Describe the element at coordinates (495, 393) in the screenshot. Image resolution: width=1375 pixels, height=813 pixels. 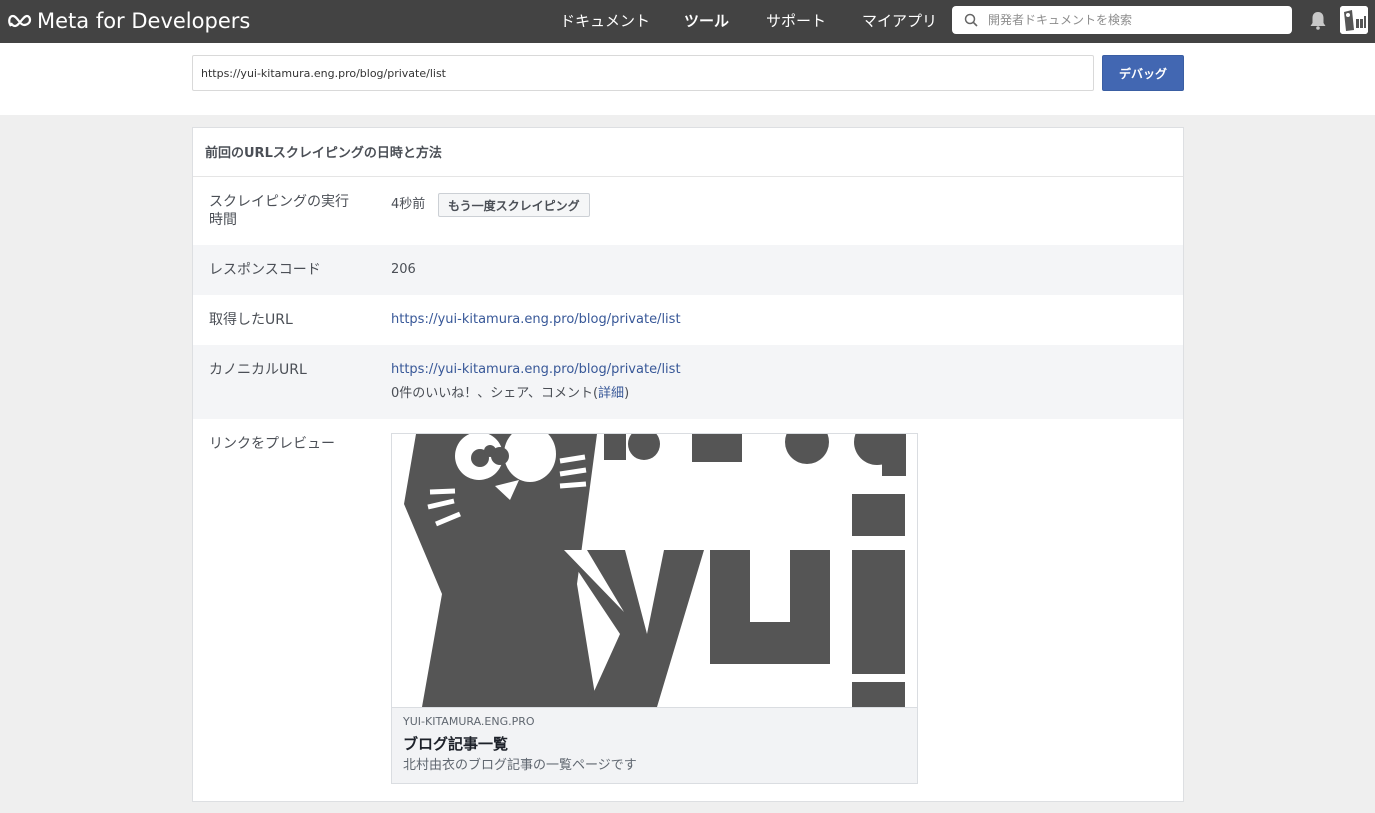
I see `engagement-prefix: 0件のいいね！、シェア、コメント(` at that location.